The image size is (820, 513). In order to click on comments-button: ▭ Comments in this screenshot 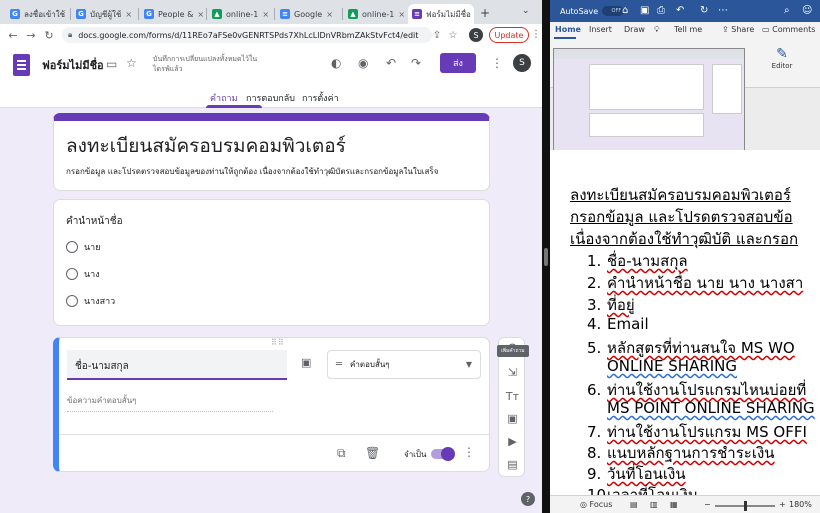, I will do `click(788, 29)`.